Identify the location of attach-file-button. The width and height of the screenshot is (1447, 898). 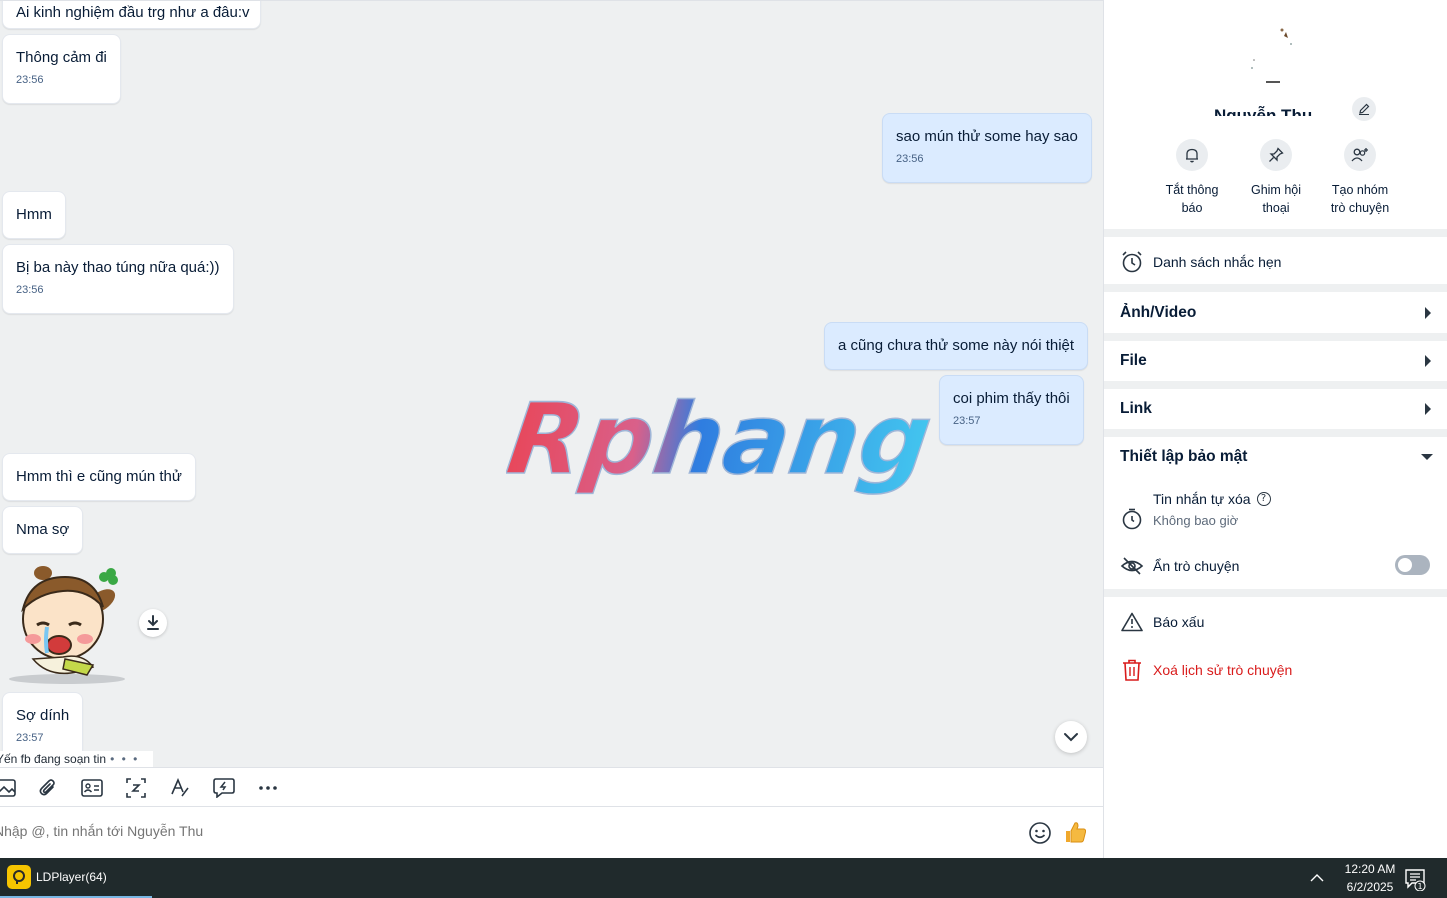
(48, 788).